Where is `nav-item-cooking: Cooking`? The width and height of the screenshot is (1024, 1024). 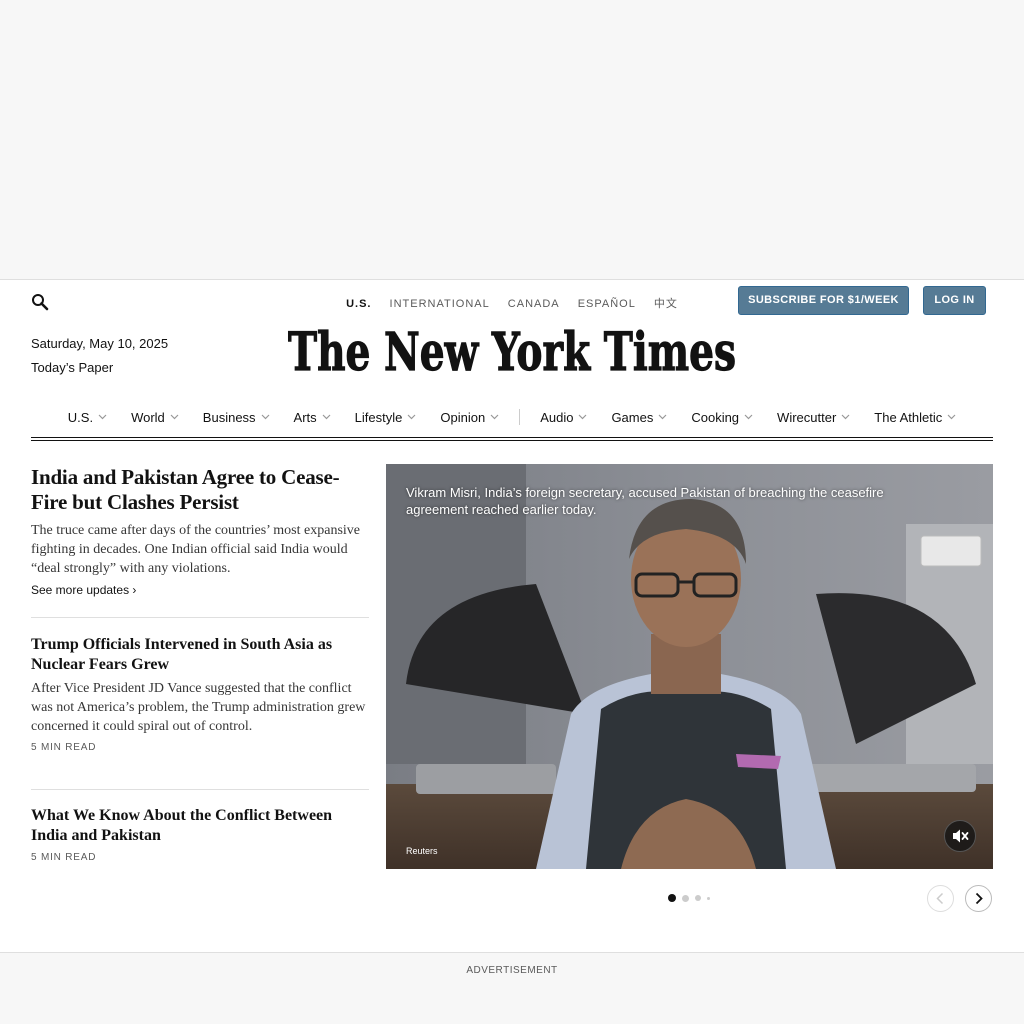
nav-item-cooking: Cooking is located at coordinates (722, 417).